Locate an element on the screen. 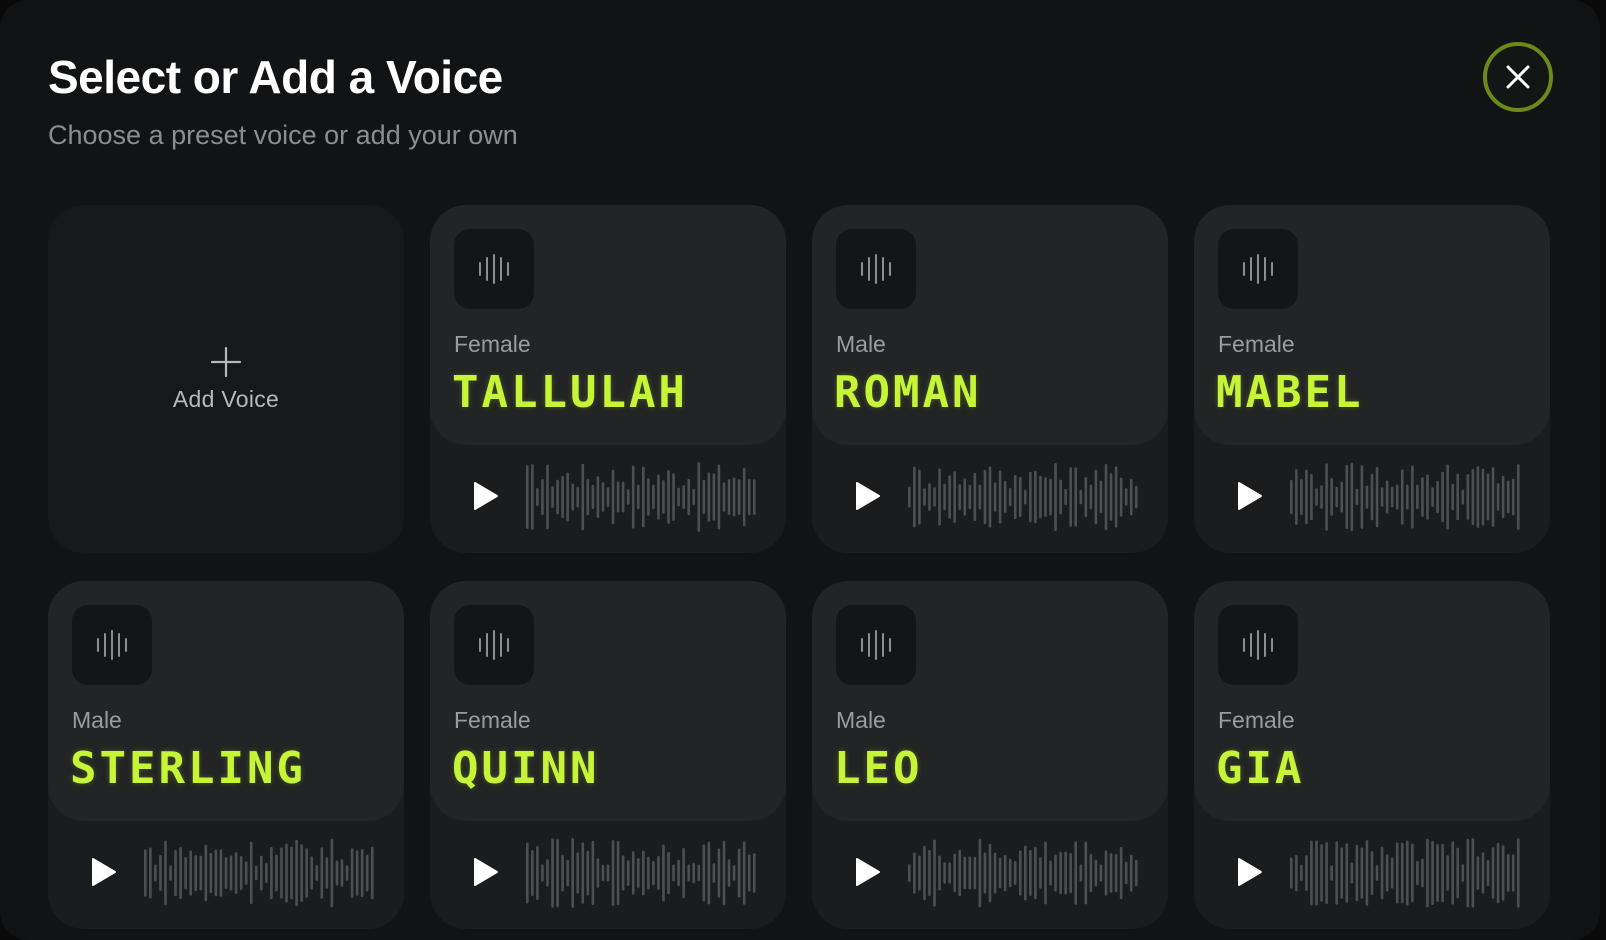 The width and height of the screenshot is (1606, 940). voice-card: Female QUINN is located at coordinates (608, 755).